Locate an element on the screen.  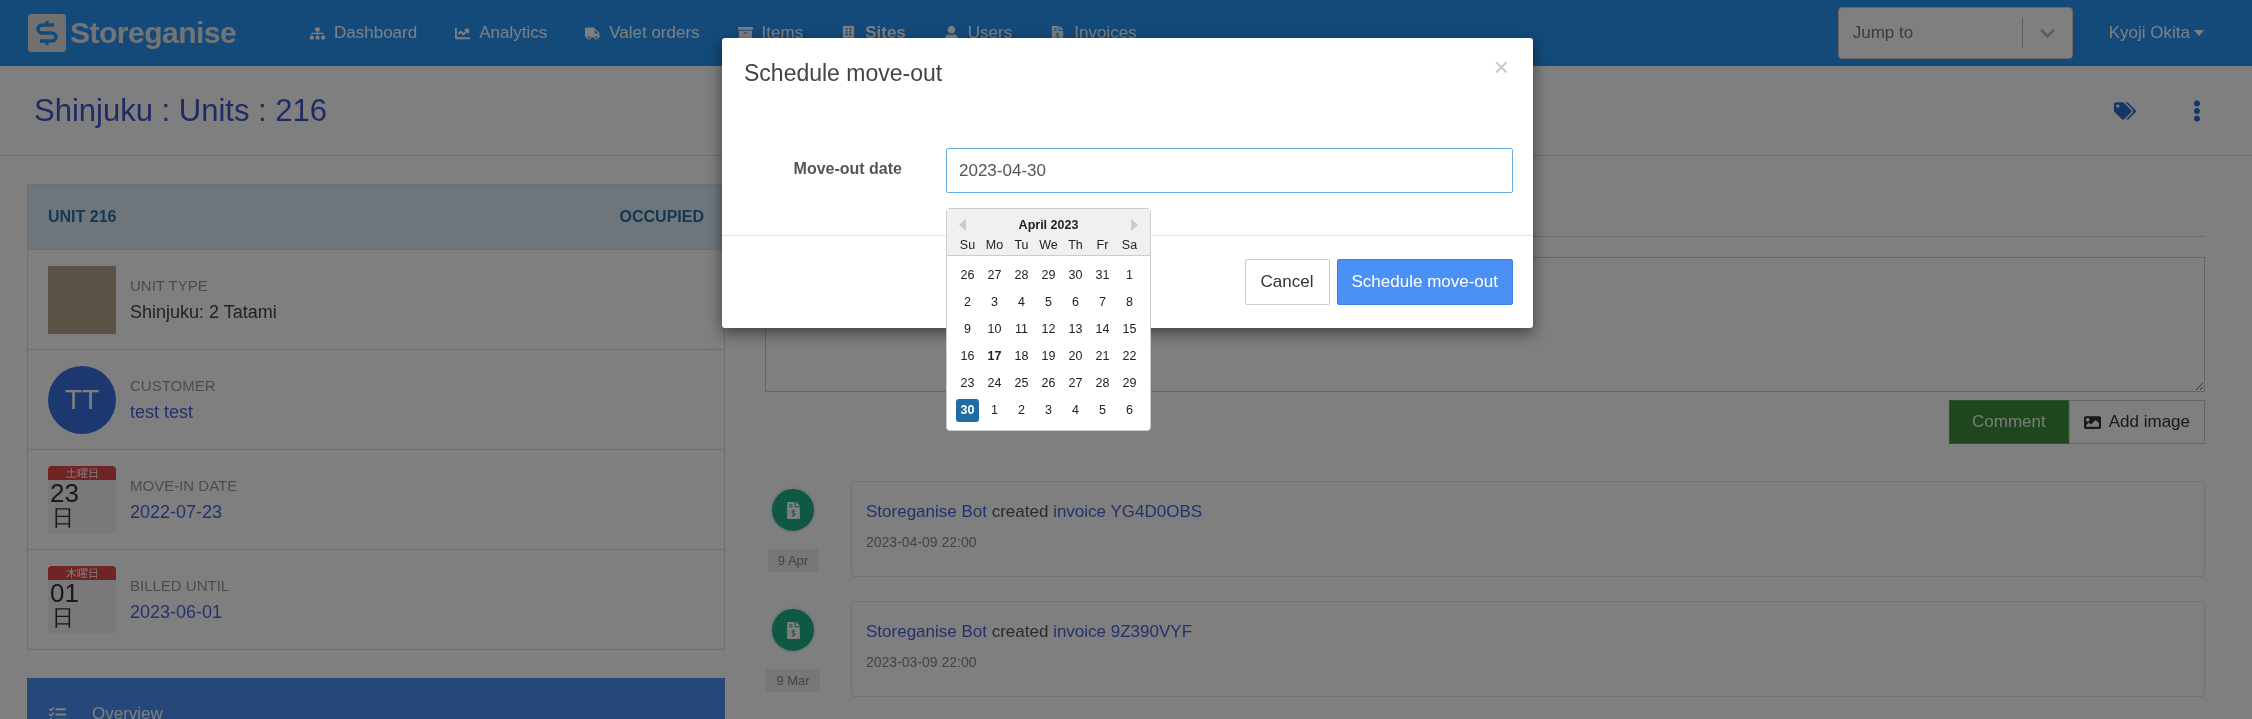
weekday-label: Fr is located at coordinates (1102, 245).